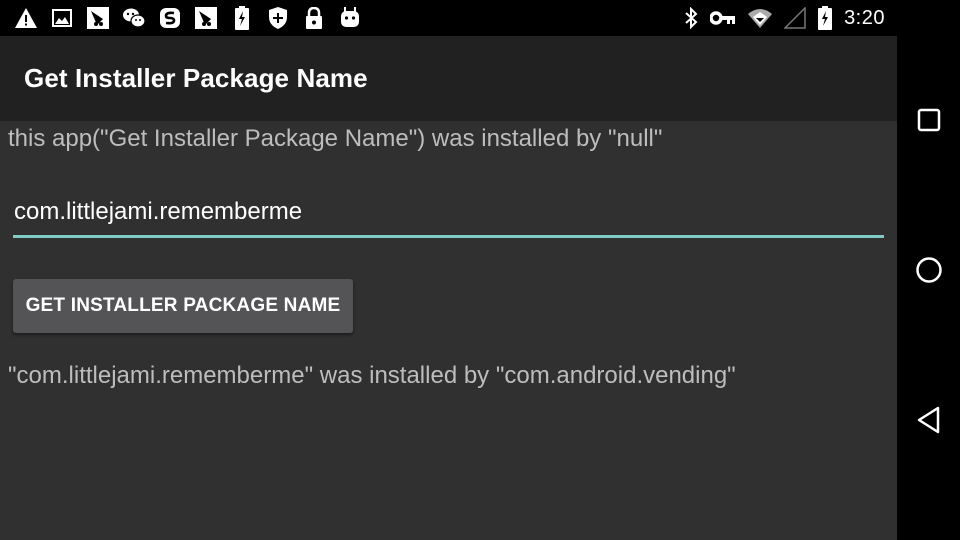 The width and height of the screenshot is (960, 540). I want to click on notification-icons, so click(194, 18).